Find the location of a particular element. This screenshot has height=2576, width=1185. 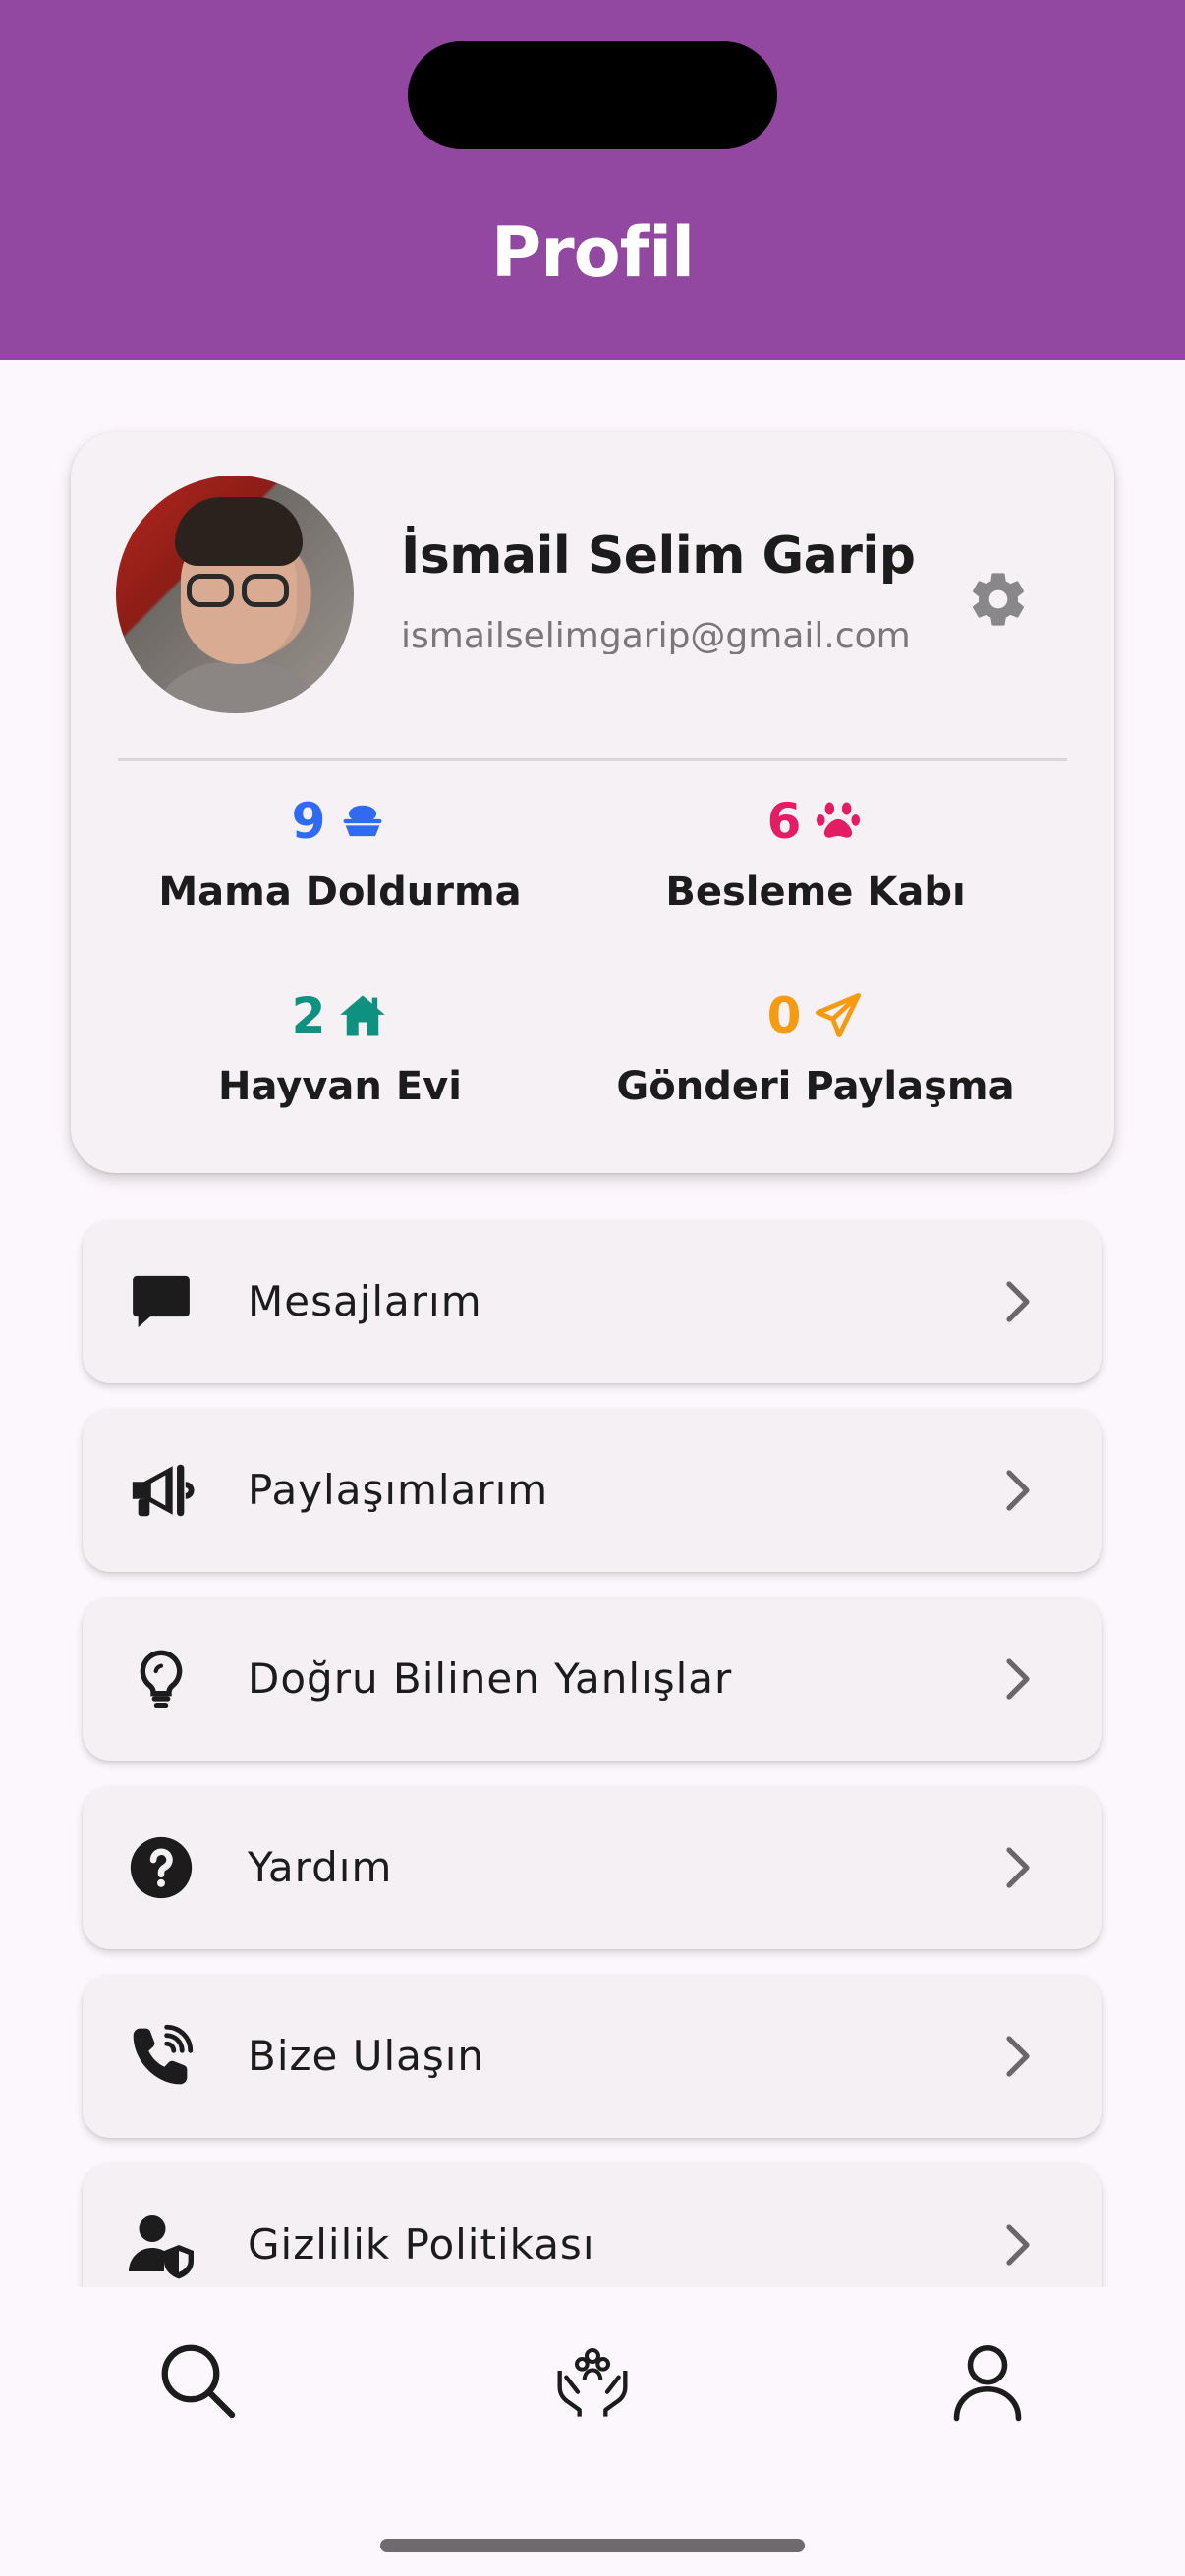

megaphone-icon is located at coordinates (164, 1490).